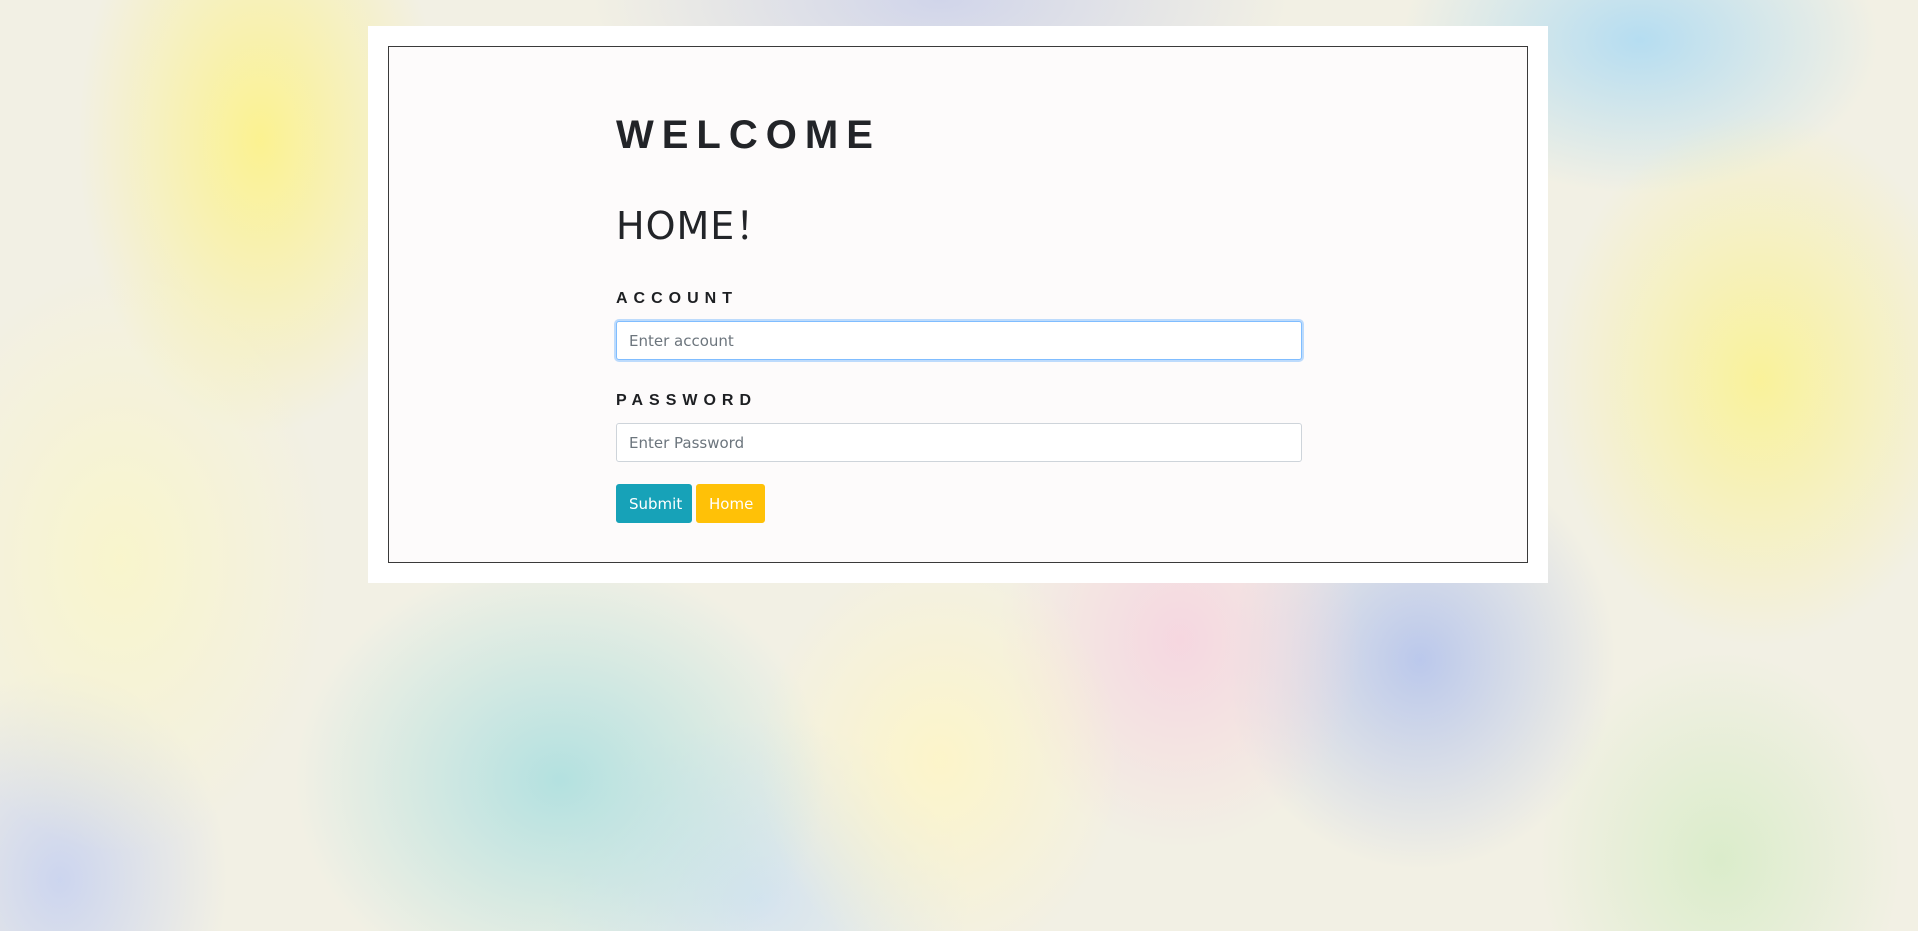 The width and height of the screenshot is (1918, 931). I want to click on password-label: PASSWORD, so click(687, 400).